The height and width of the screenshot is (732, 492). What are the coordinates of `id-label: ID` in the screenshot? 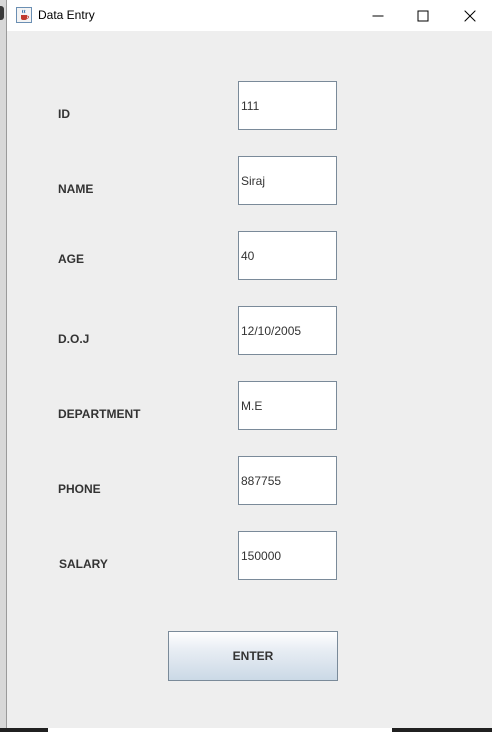 It's located at (64, 114).